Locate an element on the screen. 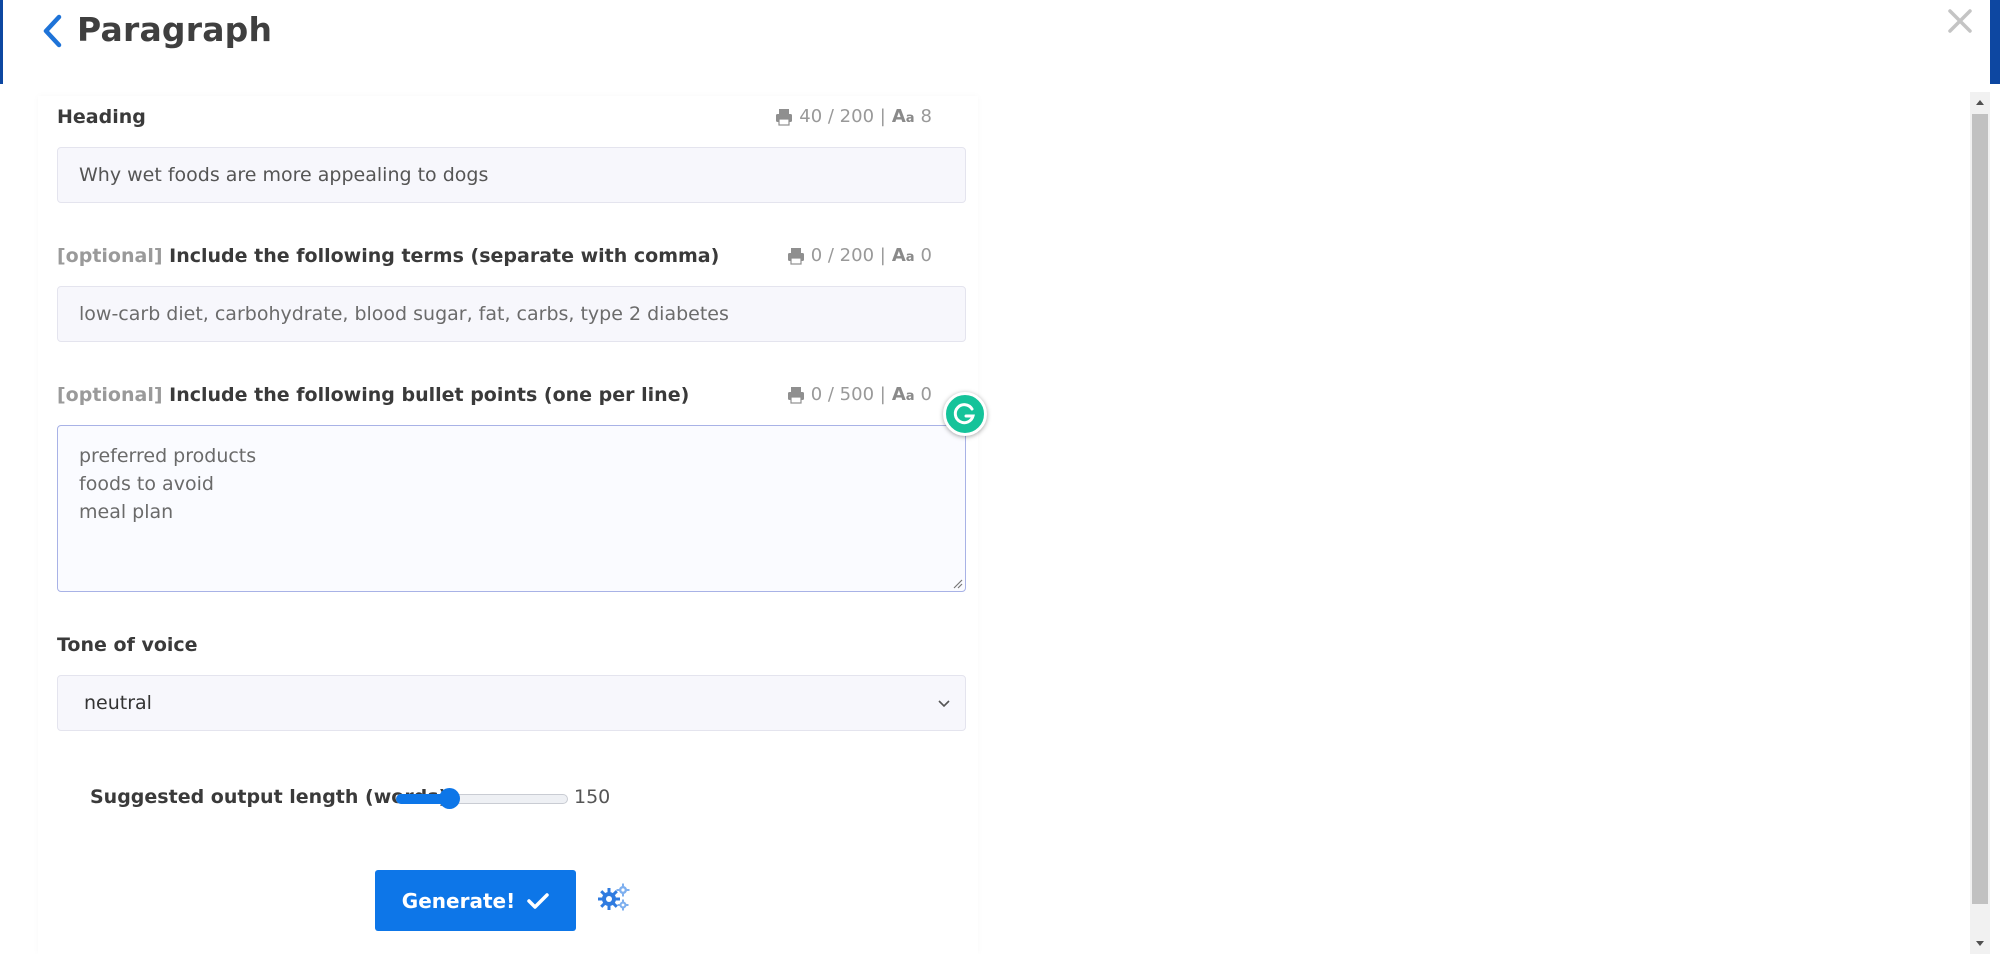 The image size is (2000, 954). heading-word-count: 8 is located at coordinates (926, 116).